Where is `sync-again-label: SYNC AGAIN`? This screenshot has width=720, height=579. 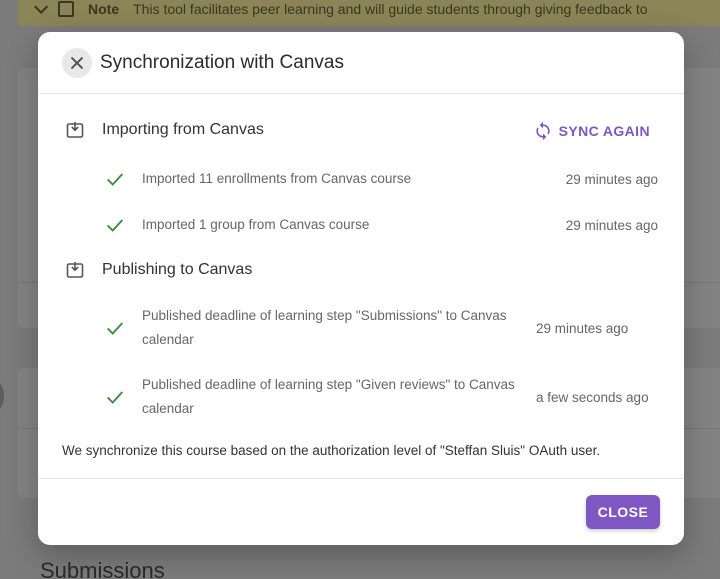 sync-again-label: SYNC AGAIN is located at coordinates (604, 131).